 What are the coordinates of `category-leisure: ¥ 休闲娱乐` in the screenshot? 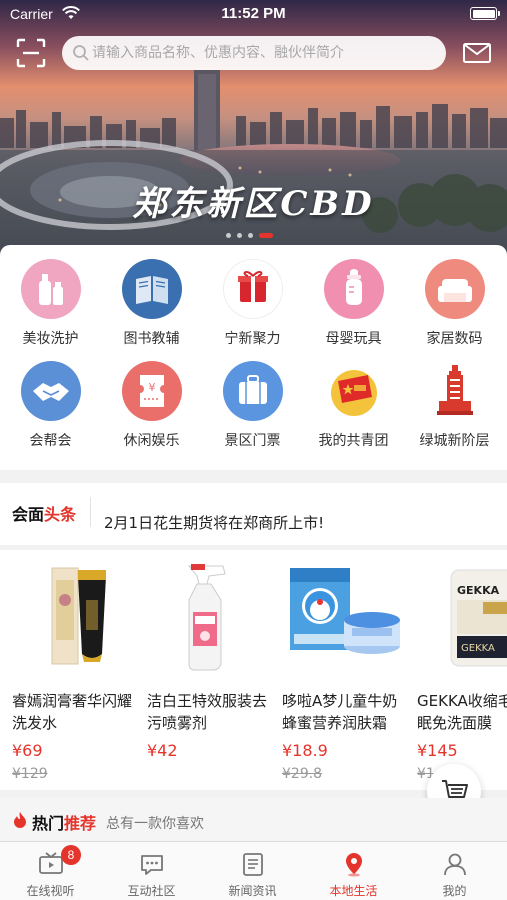 It's located at (151, 405).